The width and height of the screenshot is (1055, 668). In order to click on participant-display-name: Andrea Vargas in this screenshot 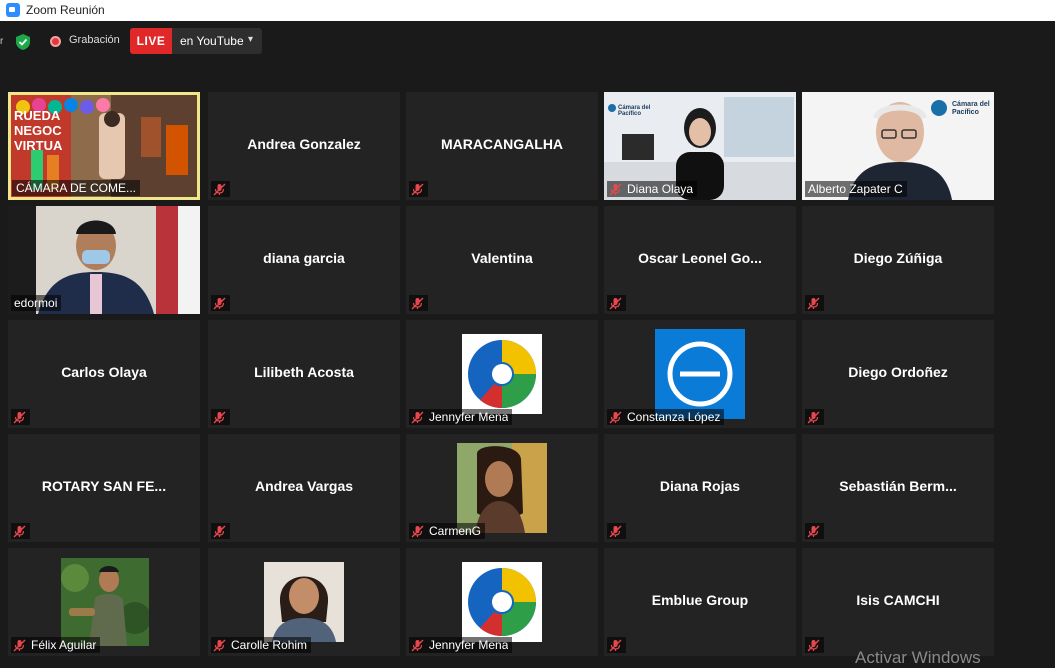, I will do `click(304, 486)`.